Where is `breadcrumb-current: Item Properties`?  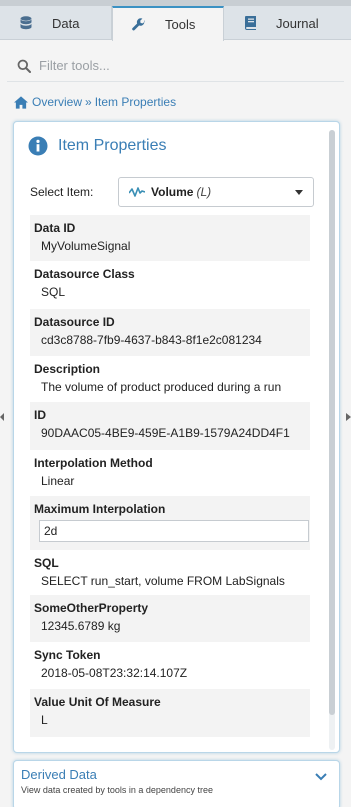 breadcrumb-current: Item Properties is located at coordinates (135, 102).